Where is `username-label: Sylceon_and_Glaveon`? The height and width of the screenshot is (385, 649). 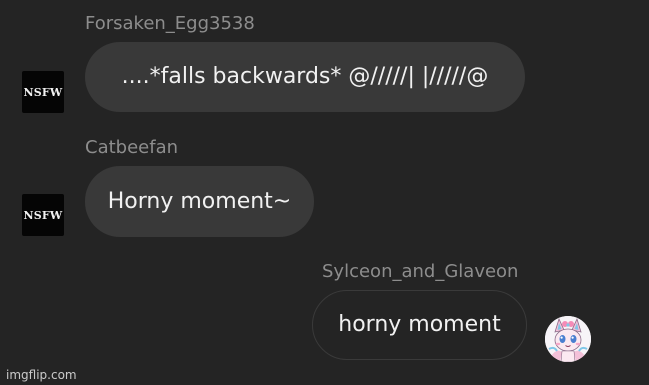
username-label: Sylceon_and_Glaveon is located at coordinates (420, 272).